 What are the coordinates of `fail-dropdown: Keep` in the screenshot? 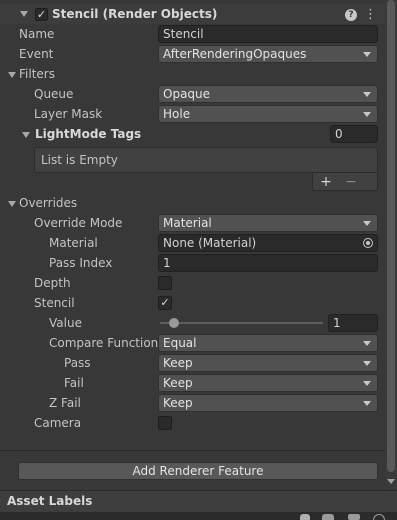 It's located at (268, 383).